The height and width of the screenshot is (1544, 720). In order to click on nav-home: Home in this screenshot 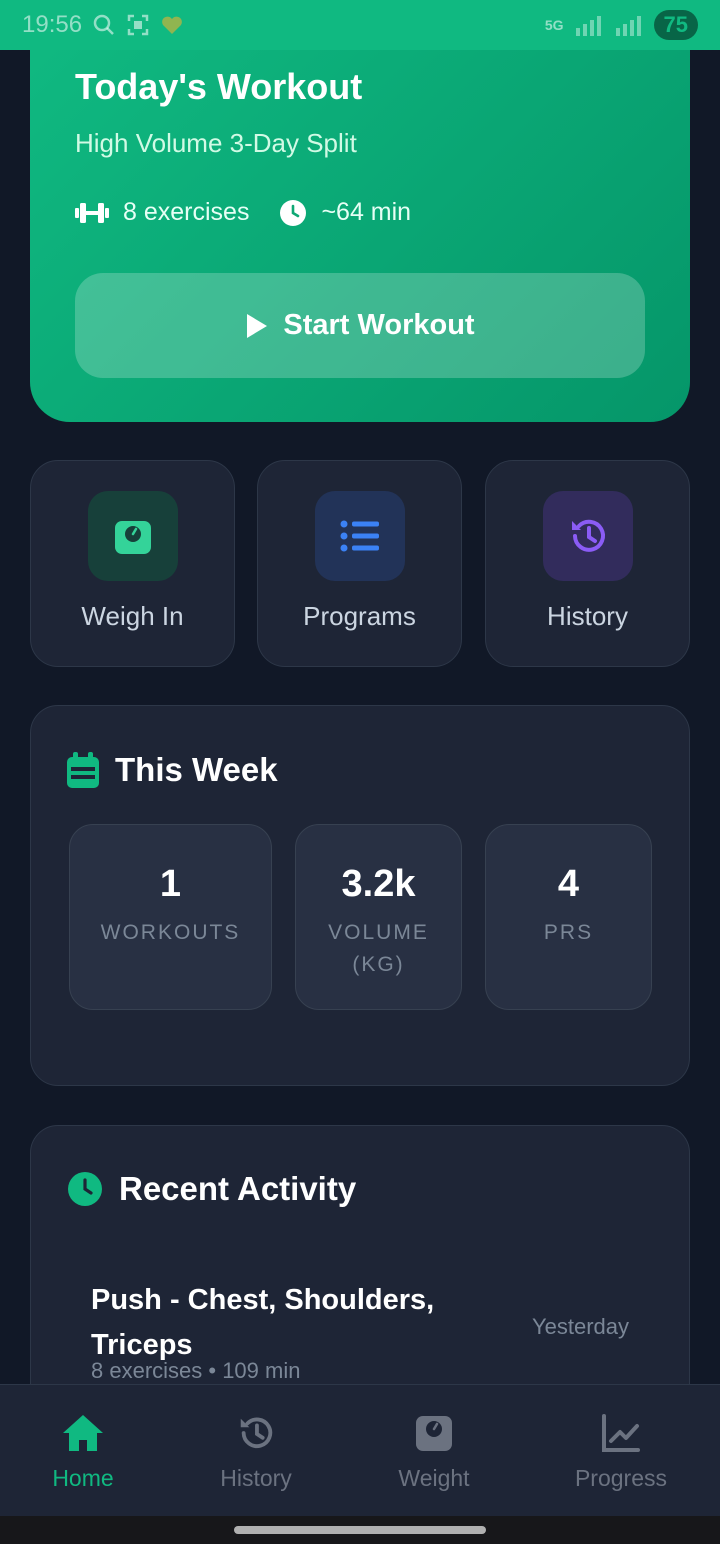, I will do `click(83, 1452)`.